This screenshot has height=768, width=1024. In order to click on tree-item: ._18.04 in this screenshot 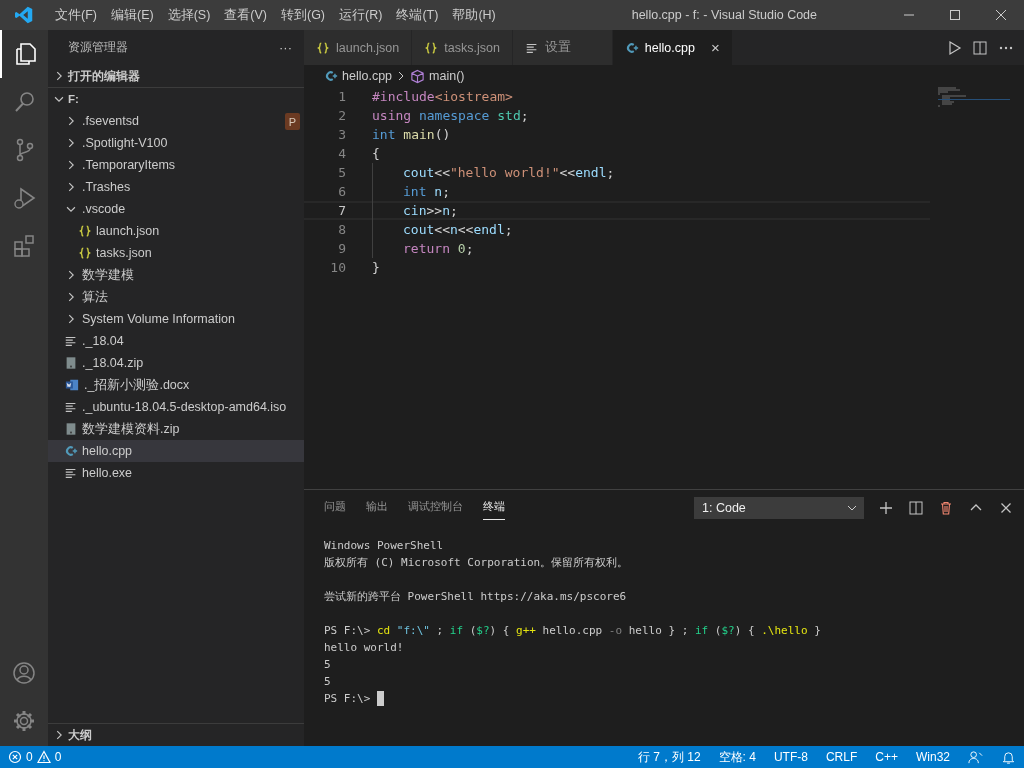, I will do `click(176, 341)`.